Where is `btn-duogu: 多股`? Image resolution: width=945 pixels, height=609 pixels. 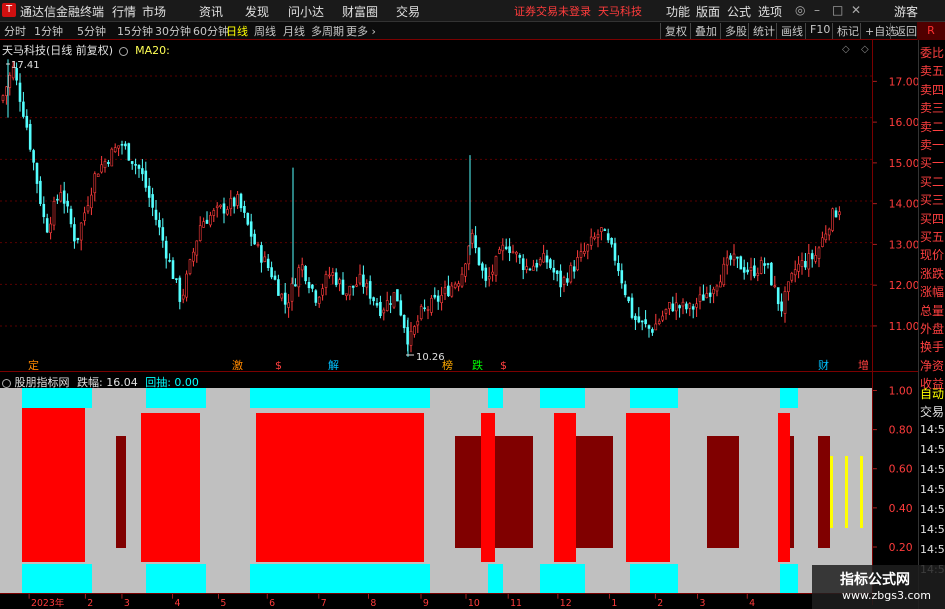 btn-duogu: 多股 is located at coordinates (733, 31).